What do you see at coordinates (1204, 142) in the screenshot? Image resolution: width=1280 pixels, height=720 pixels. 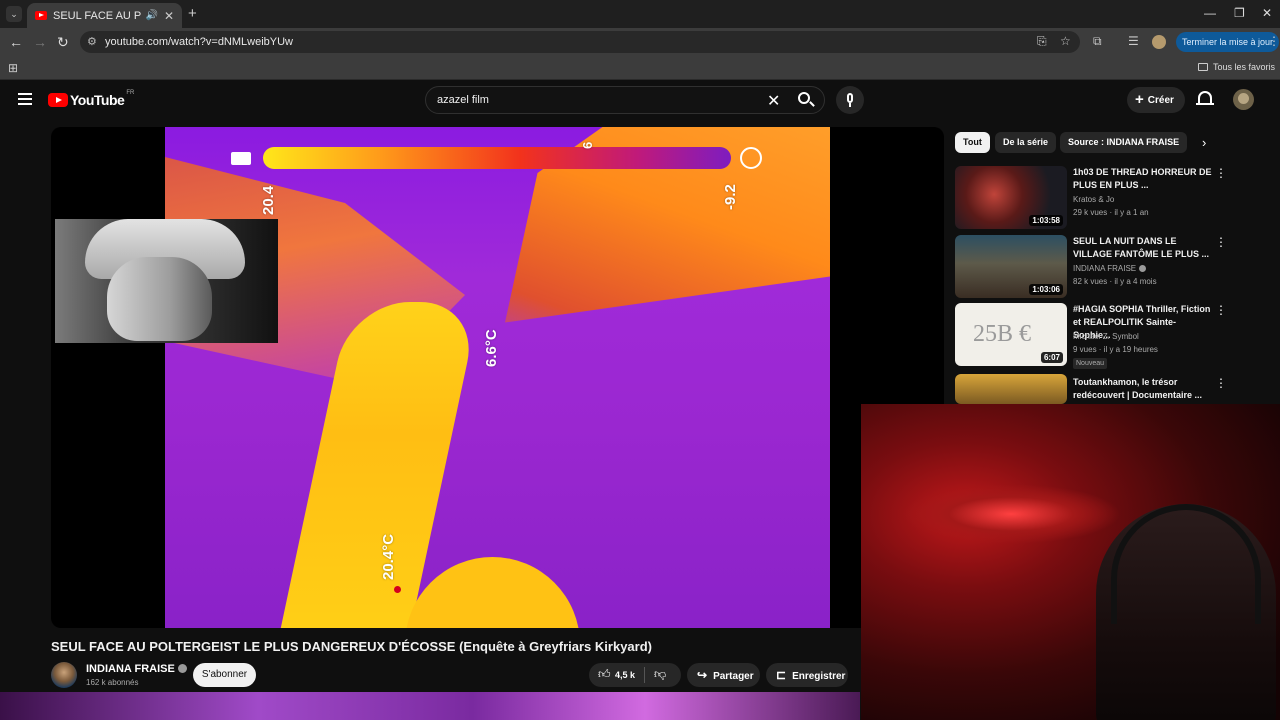 I see `chevron-right-icon: ›` at bounding box center [1204, 142].